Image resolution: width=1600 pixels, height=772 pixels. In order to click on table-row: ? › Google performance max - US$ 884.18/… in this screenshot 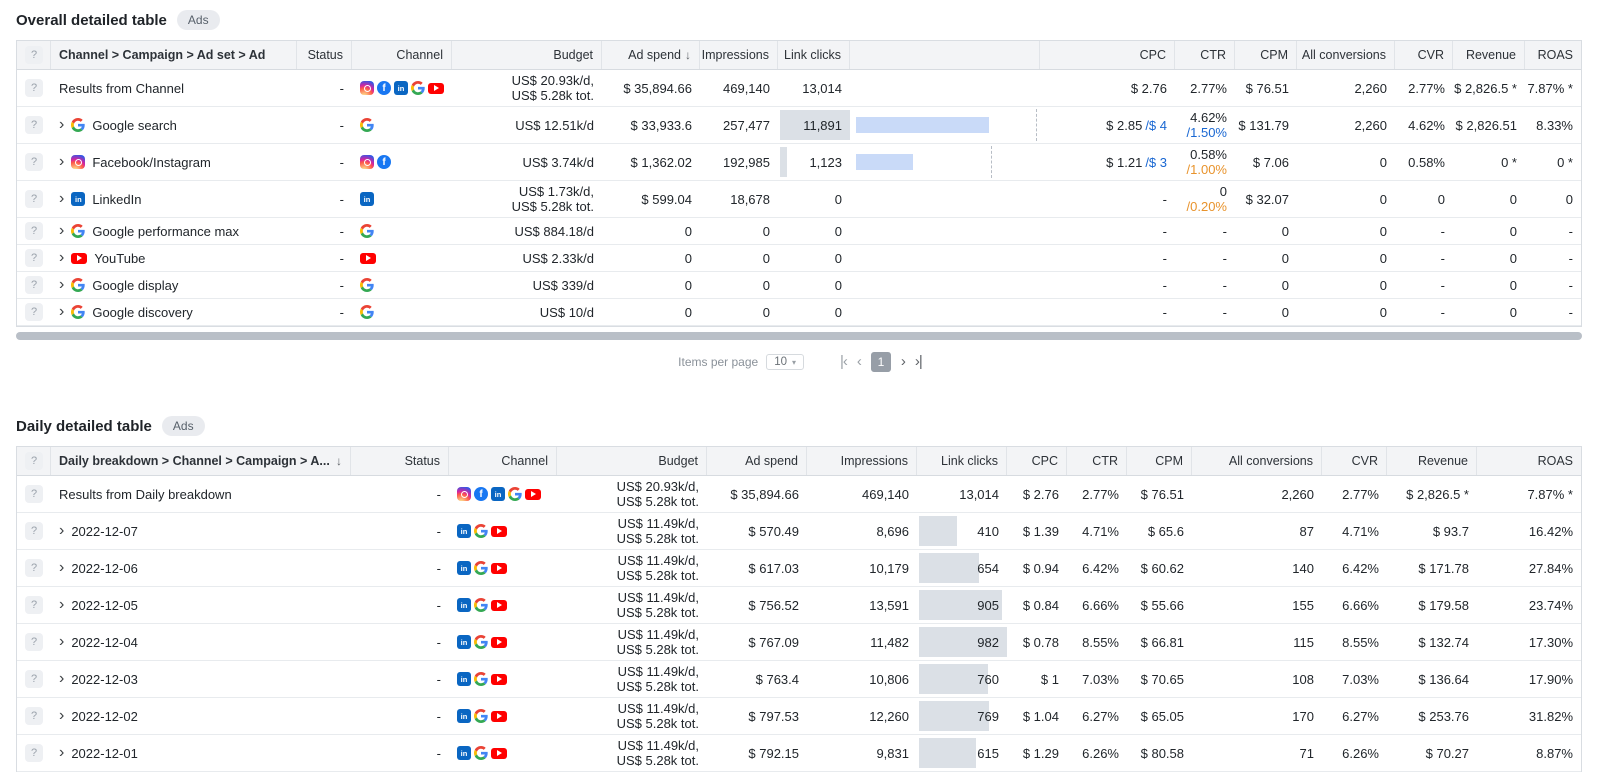, I will do `click(799, 231)`.